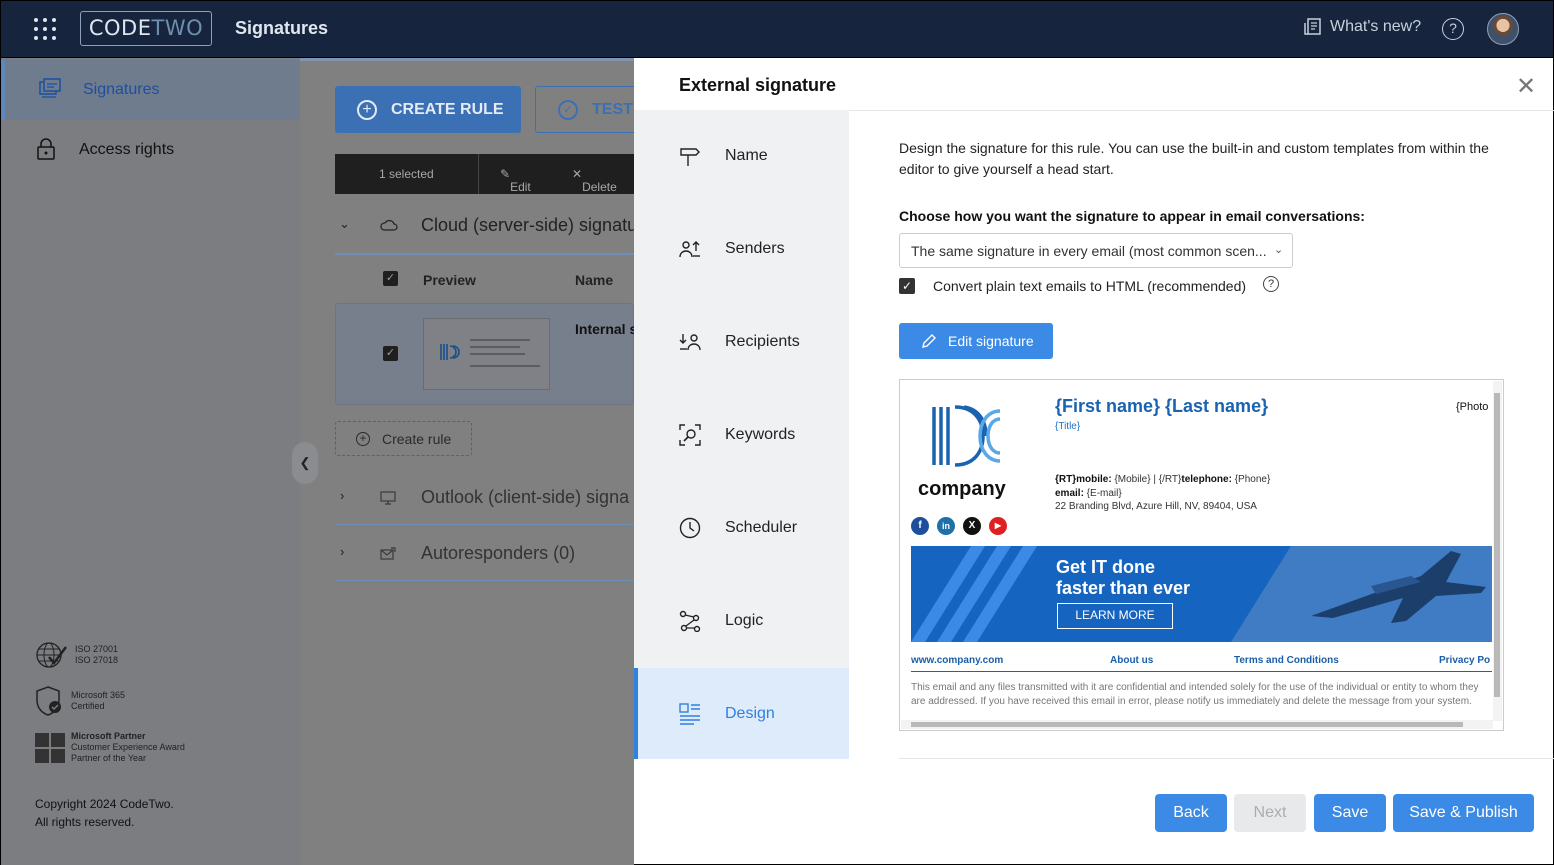 The height and width of the screenshot is (865, 1554). I want to click on microsoft-logo-icon, so click(50, 747).